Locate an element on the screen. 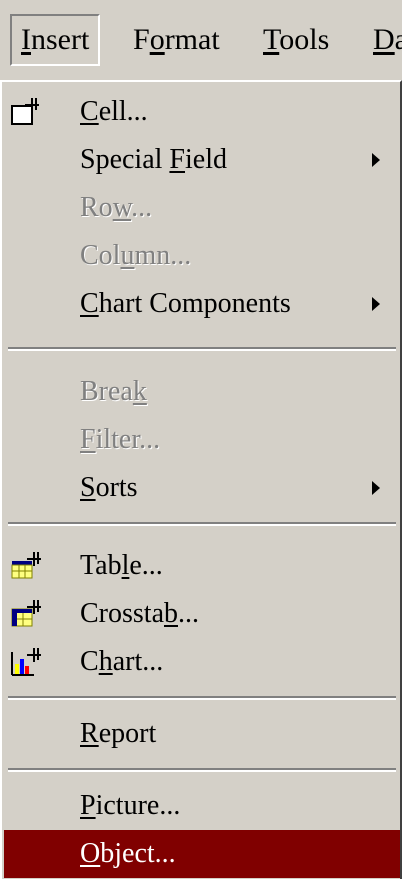 The image size is (402, 879). menu-format: Format is located at coordinates (176, 40).